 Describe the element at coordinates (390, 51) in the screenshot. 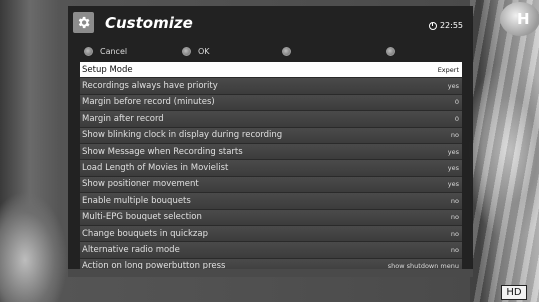

I see `blue-button-icon` at that location.